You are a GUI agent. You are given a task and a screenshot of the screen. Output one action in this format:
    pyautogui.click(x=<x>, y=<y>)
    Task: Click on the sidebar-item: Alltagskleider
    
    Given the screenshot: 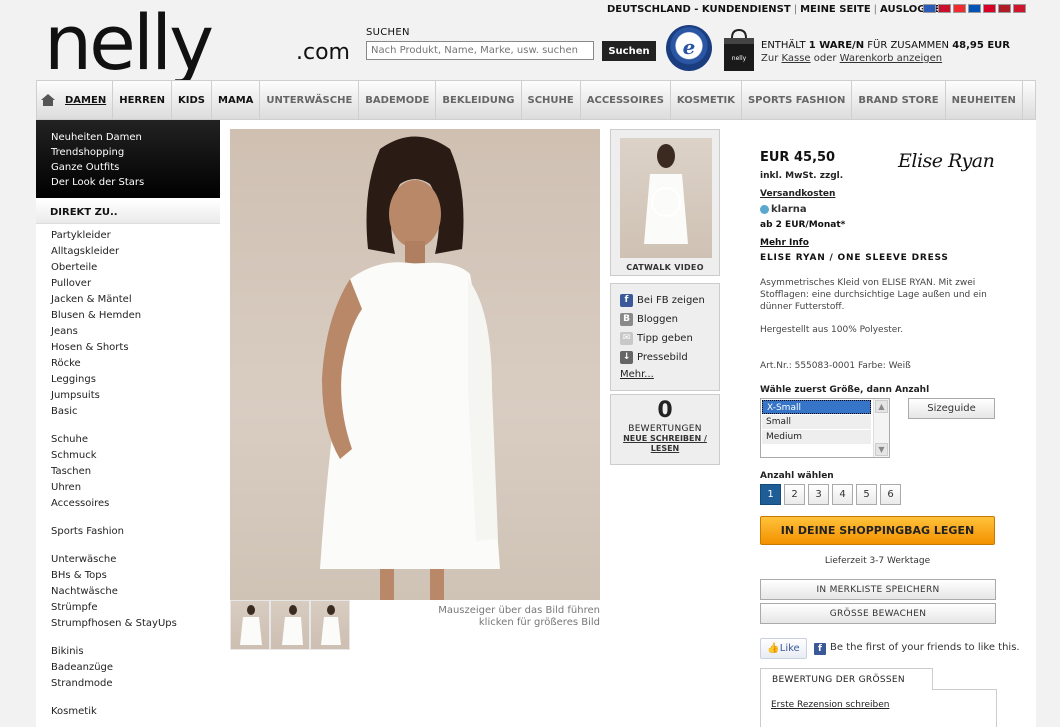 What is the action you would take?
    pyautogui.click(x=136, y=252)
    